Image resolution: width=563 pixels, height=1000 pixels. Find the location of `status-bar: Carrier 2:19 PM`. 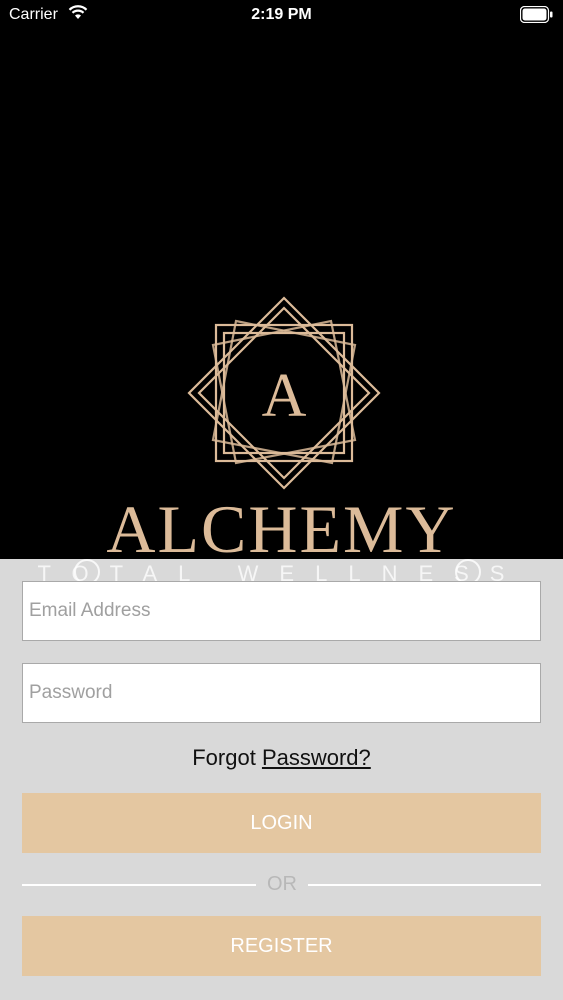

status-bar: Carrier 2:19 PM is located at coordinates (281, 16).